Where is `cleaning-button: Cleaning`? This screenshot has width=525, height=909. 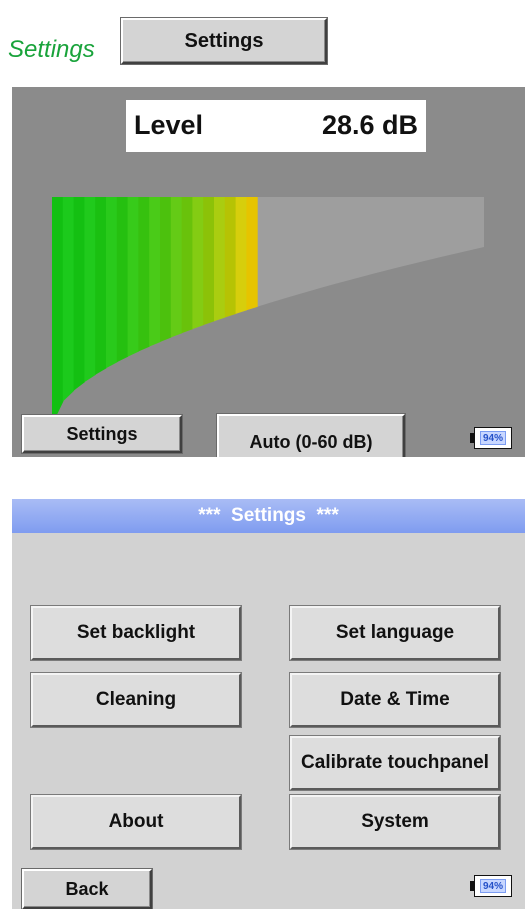
cleaning-button: Cleaning is located at coordinates (136, 700).